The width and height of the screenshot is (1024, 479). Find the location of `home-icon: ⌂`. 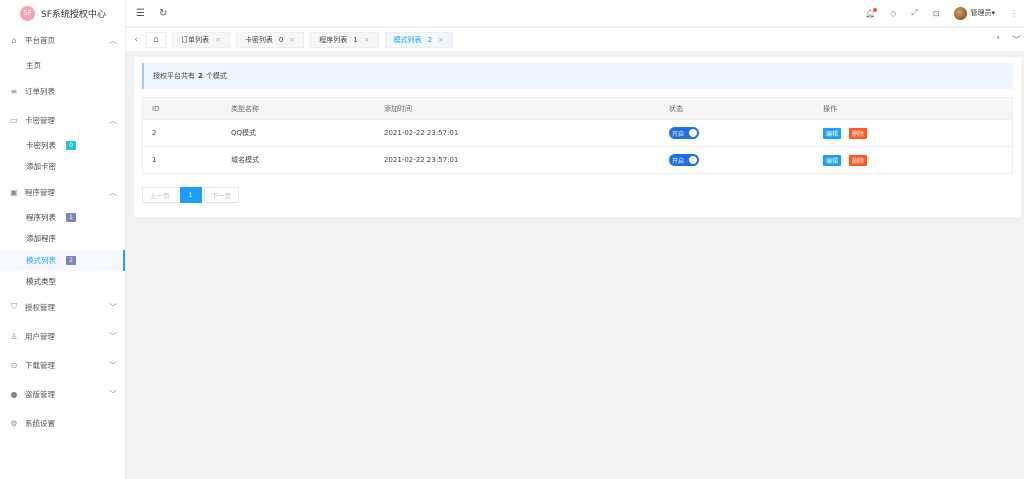

home-icon: ⌂ is located at coordinates (14, 40).